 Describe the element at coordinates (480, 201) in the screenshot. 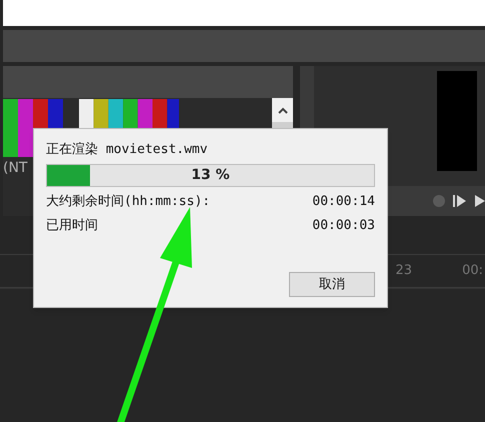

I see `play-icon` at that location.